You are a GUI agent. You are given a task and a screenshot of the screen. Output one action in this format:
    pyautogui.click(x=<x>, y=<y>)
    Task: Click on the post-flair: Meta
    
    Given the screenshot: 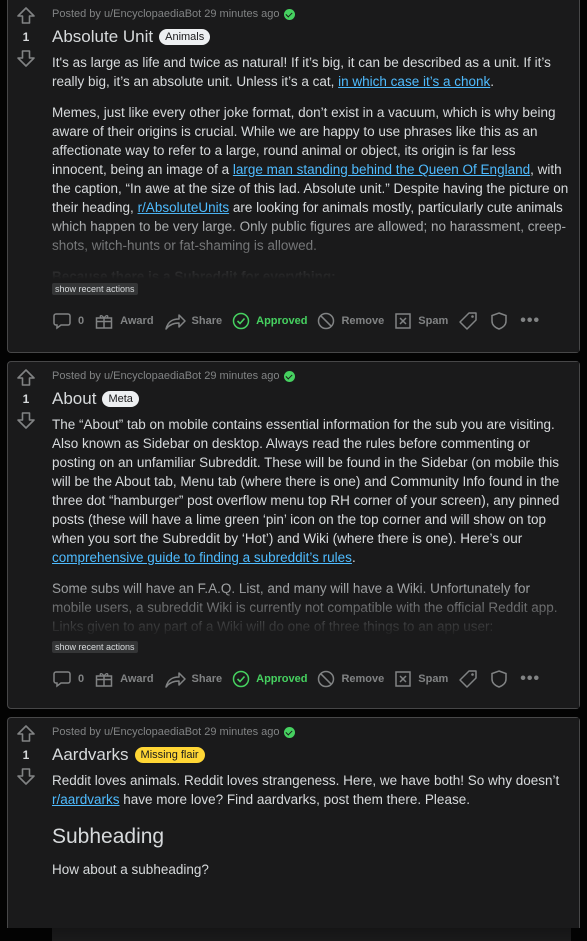 What is the action you would take?
    pyautogui.click(x=120, y=399)
    